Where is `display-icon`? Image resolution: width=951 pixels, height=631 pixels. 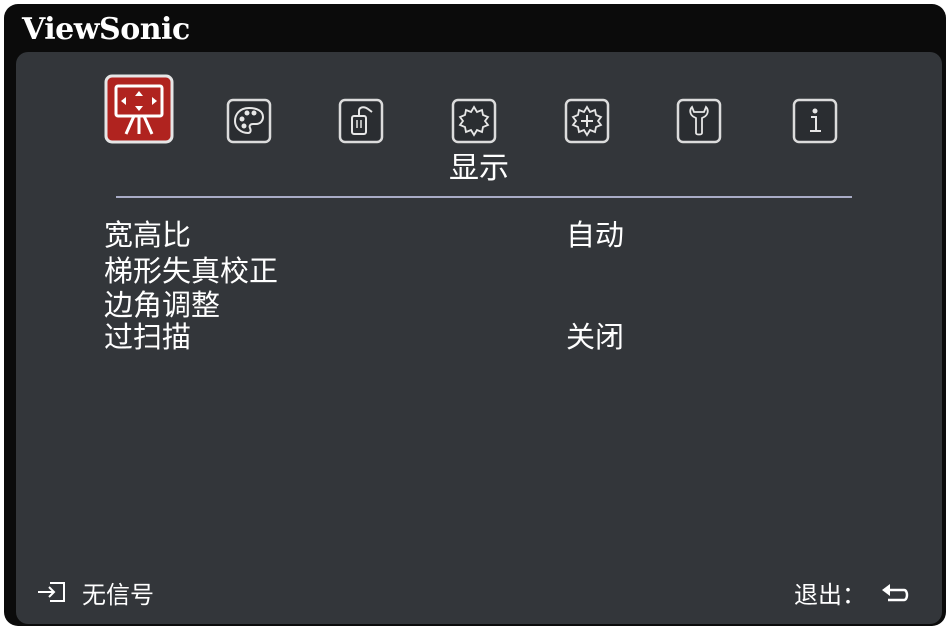
display-icon is located at coordinates (139, 109).